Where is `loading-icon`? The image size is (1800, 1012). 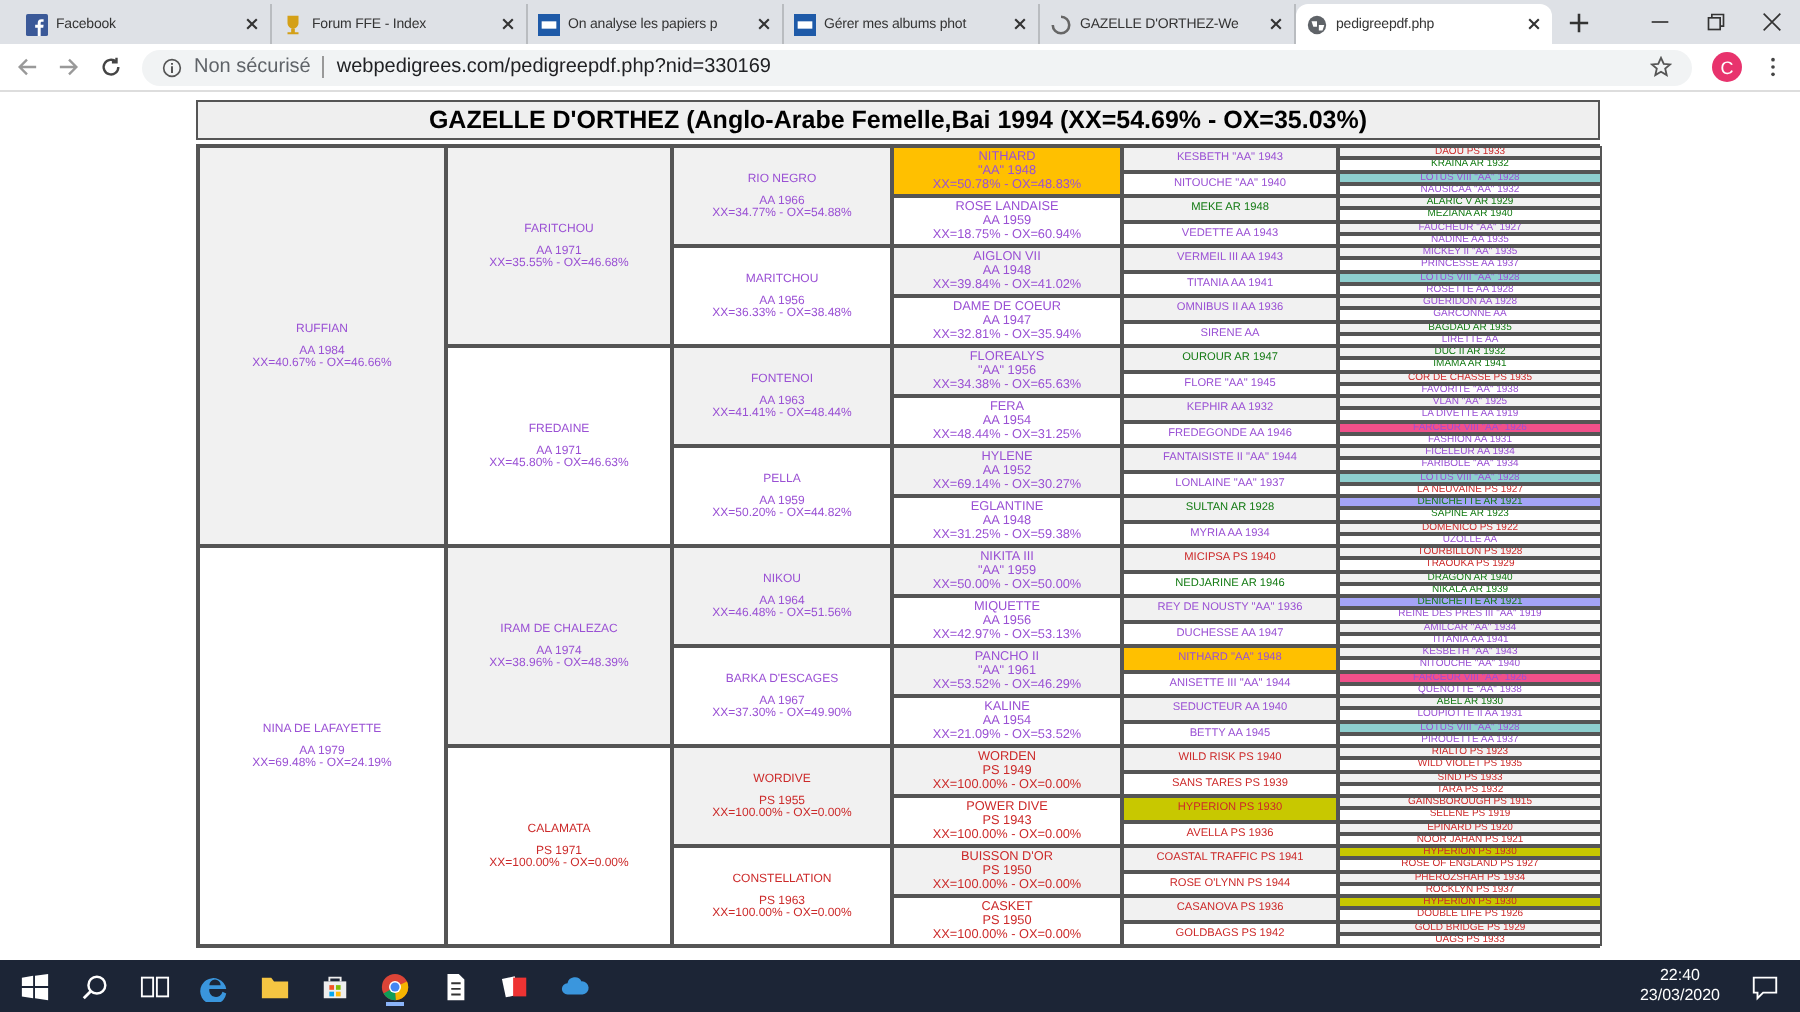
loading-icon is located at coordinates (1061, 24).